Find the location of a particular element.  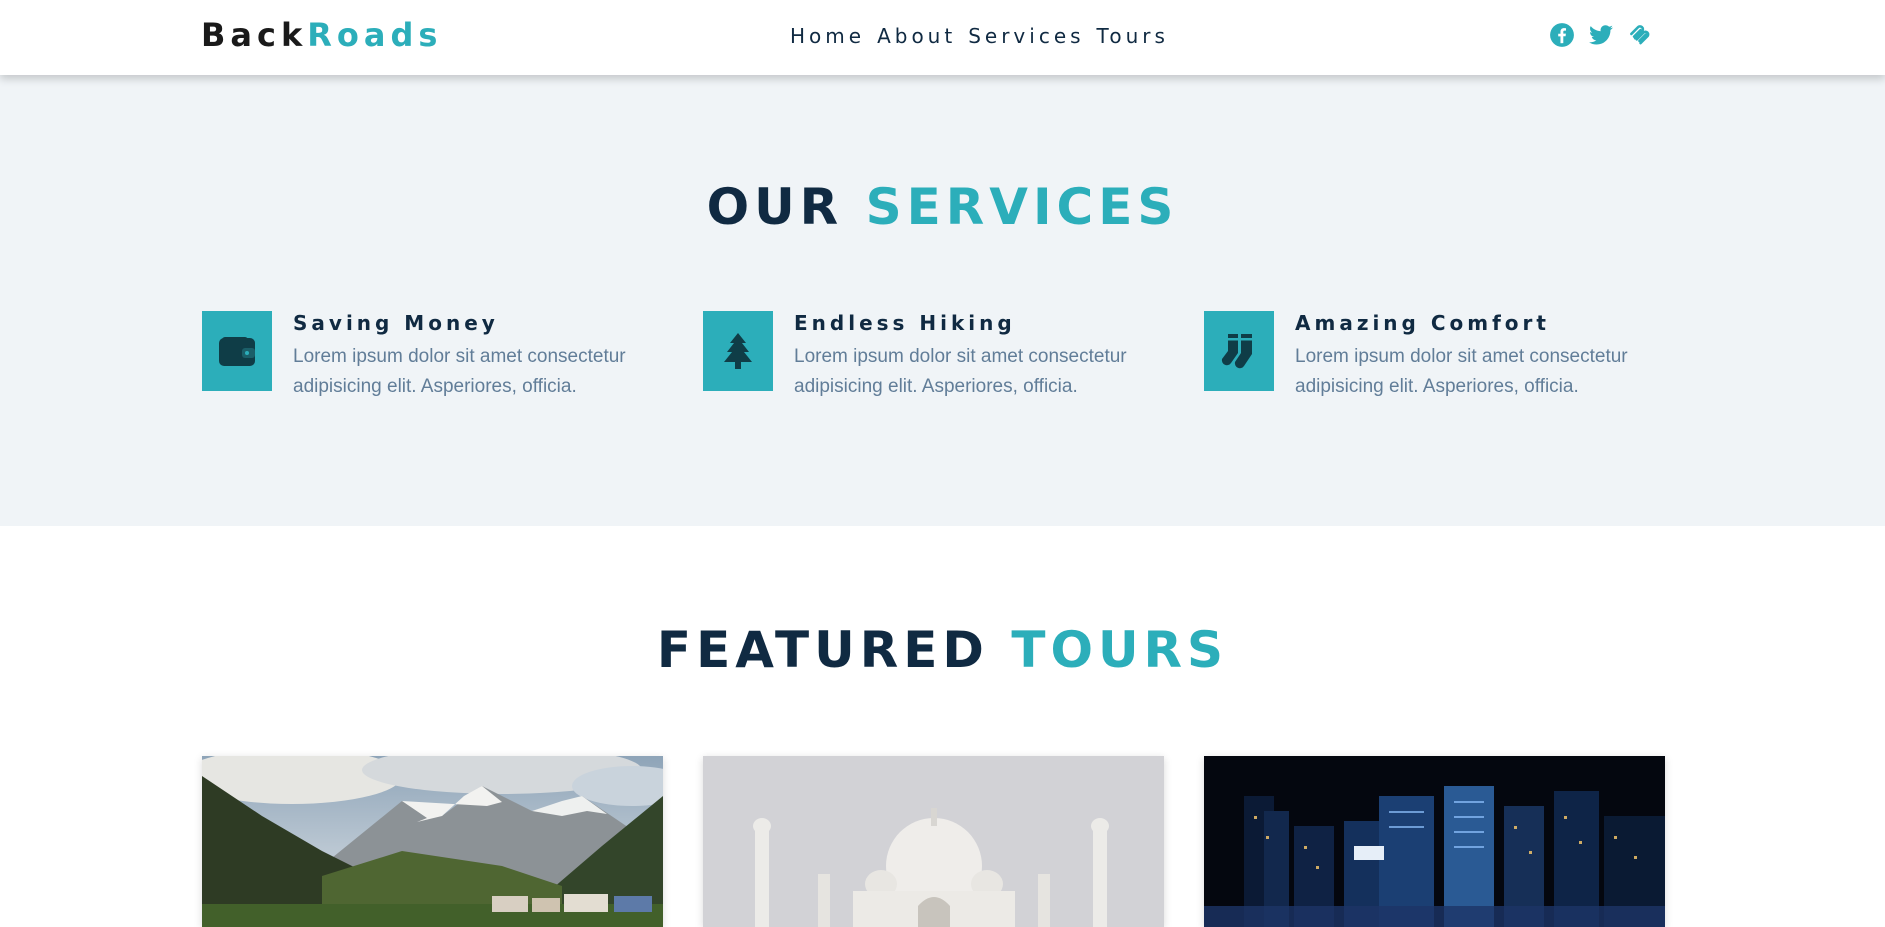

socks-icon is located at coordinates (1236, 351).